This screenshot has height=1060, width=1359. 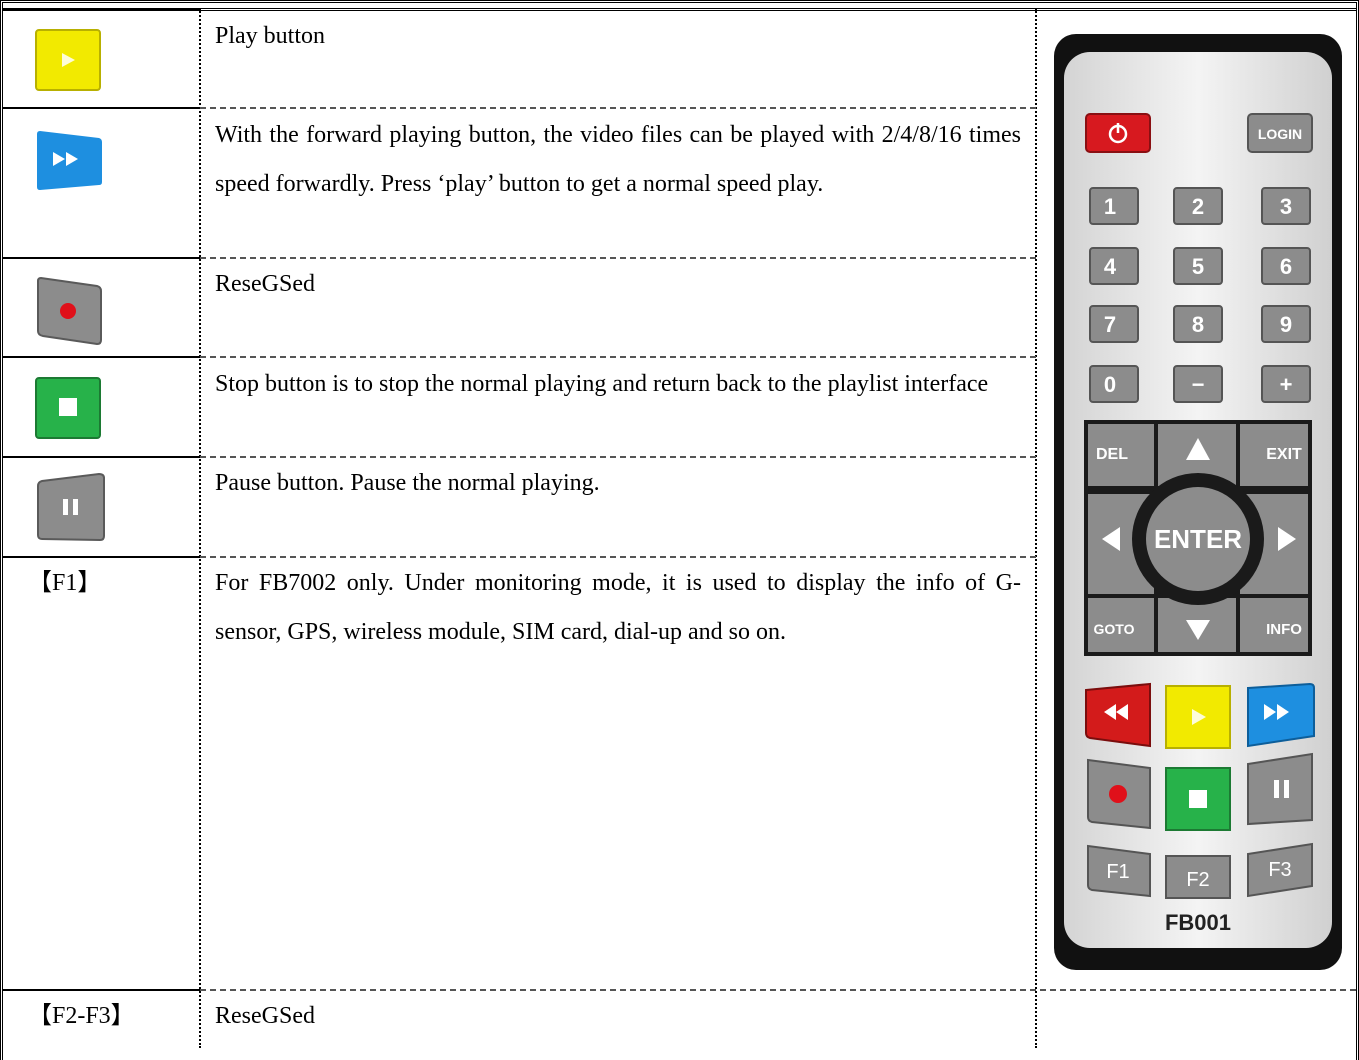 I want to click on svg-text: 9, so click(x=1286, y=324).